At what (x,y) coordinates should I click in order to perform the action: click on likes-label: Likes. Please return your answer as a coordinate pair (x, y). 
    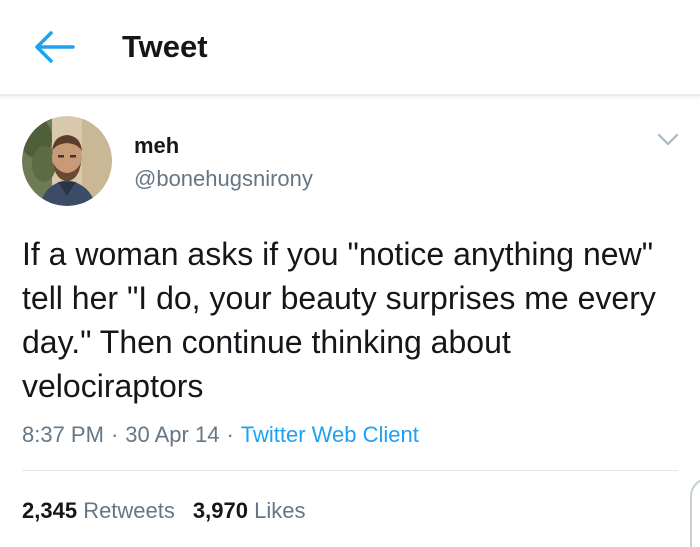
    Looking at the image, I should click on (280, 510).